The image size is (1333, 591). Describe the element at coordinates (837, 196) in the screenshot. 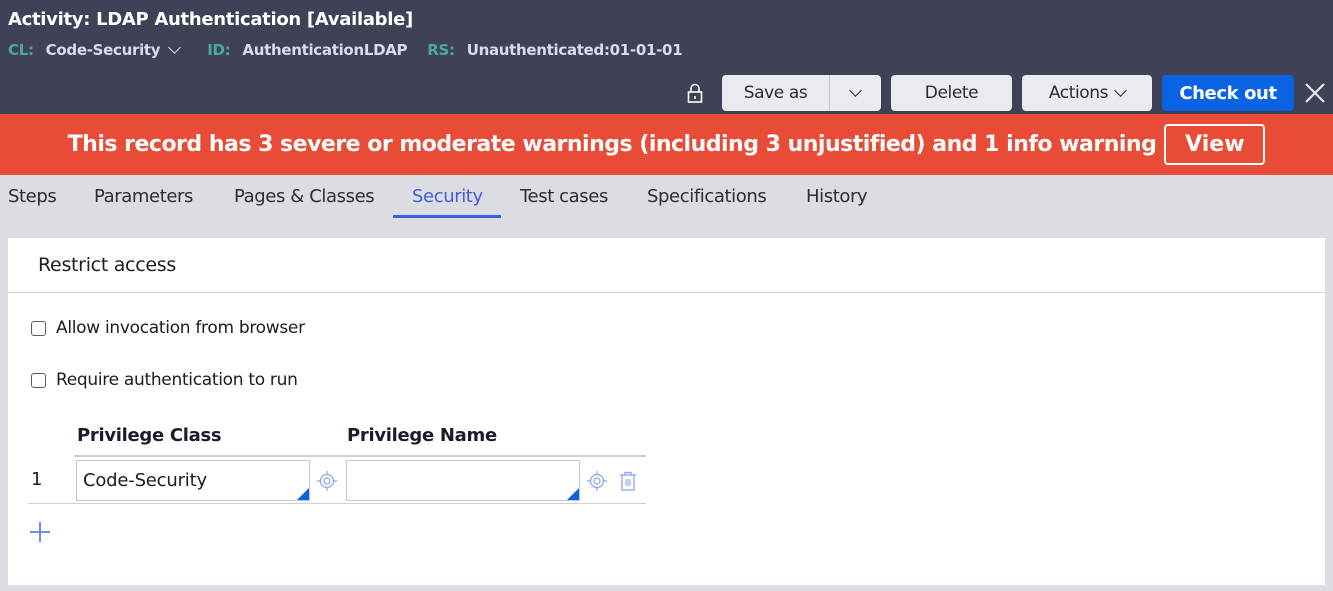

I see `tab-history: History` at that location.